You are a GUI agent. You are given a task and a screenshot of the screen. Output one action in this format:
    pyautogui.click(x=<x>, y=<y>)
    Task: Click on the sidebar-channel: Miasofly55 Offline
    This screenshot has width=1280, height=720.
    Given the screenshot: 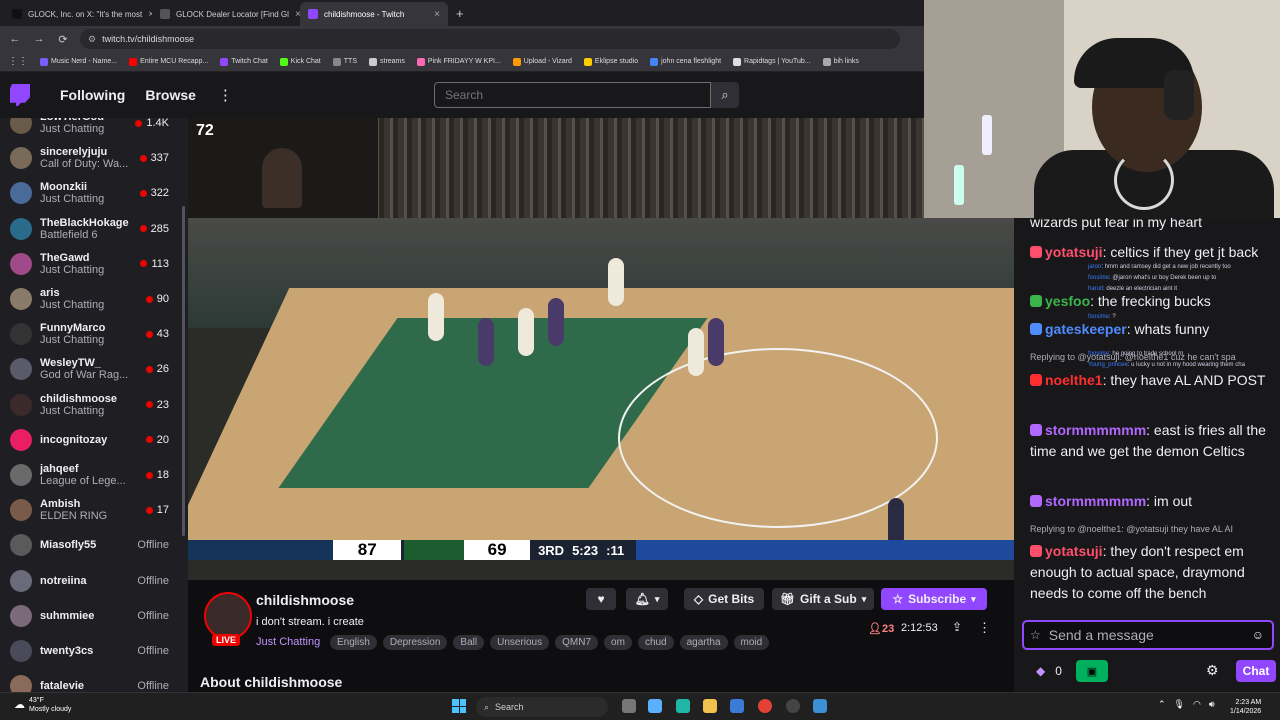 What is the action you would take?
    pyautogui.click(x=94, y=545)
    